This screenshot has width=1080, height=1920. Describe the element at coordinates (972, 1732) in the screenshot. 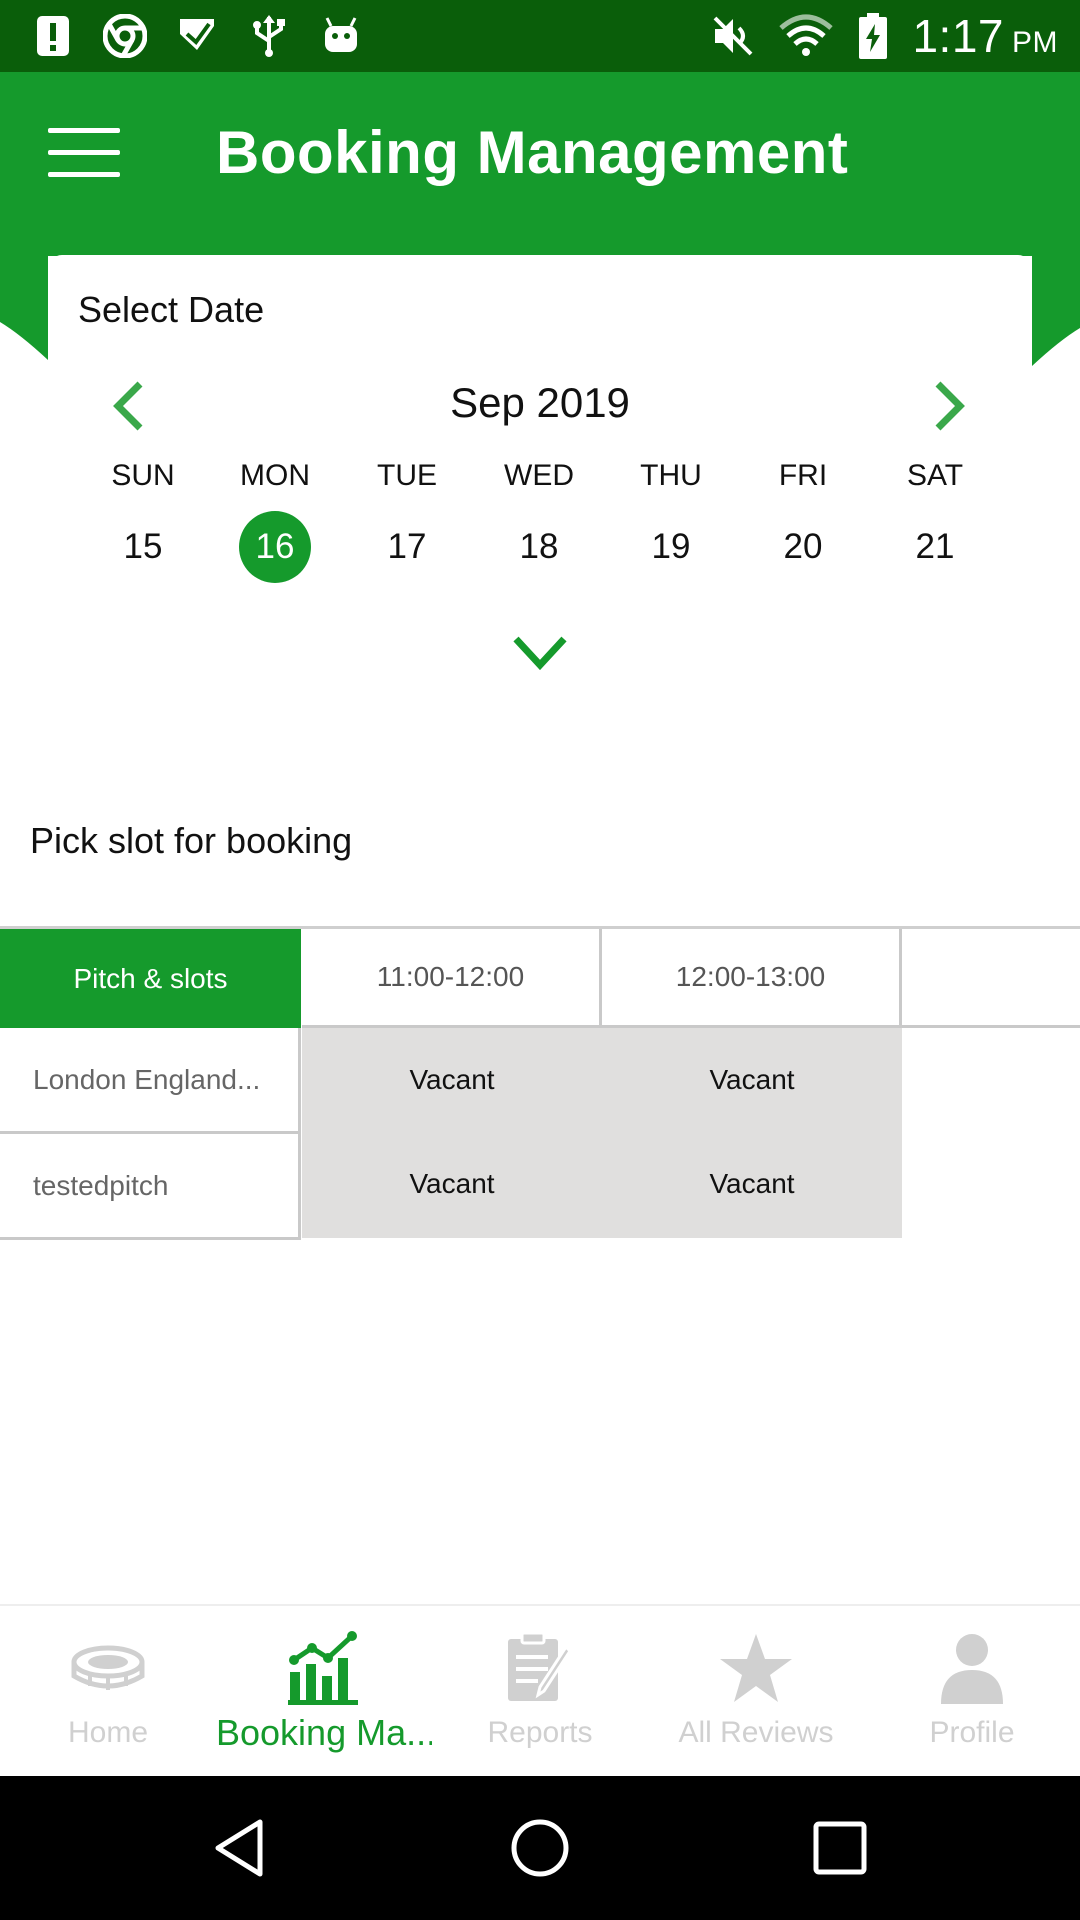

I see `nav-profile-label: Profile` at that location.